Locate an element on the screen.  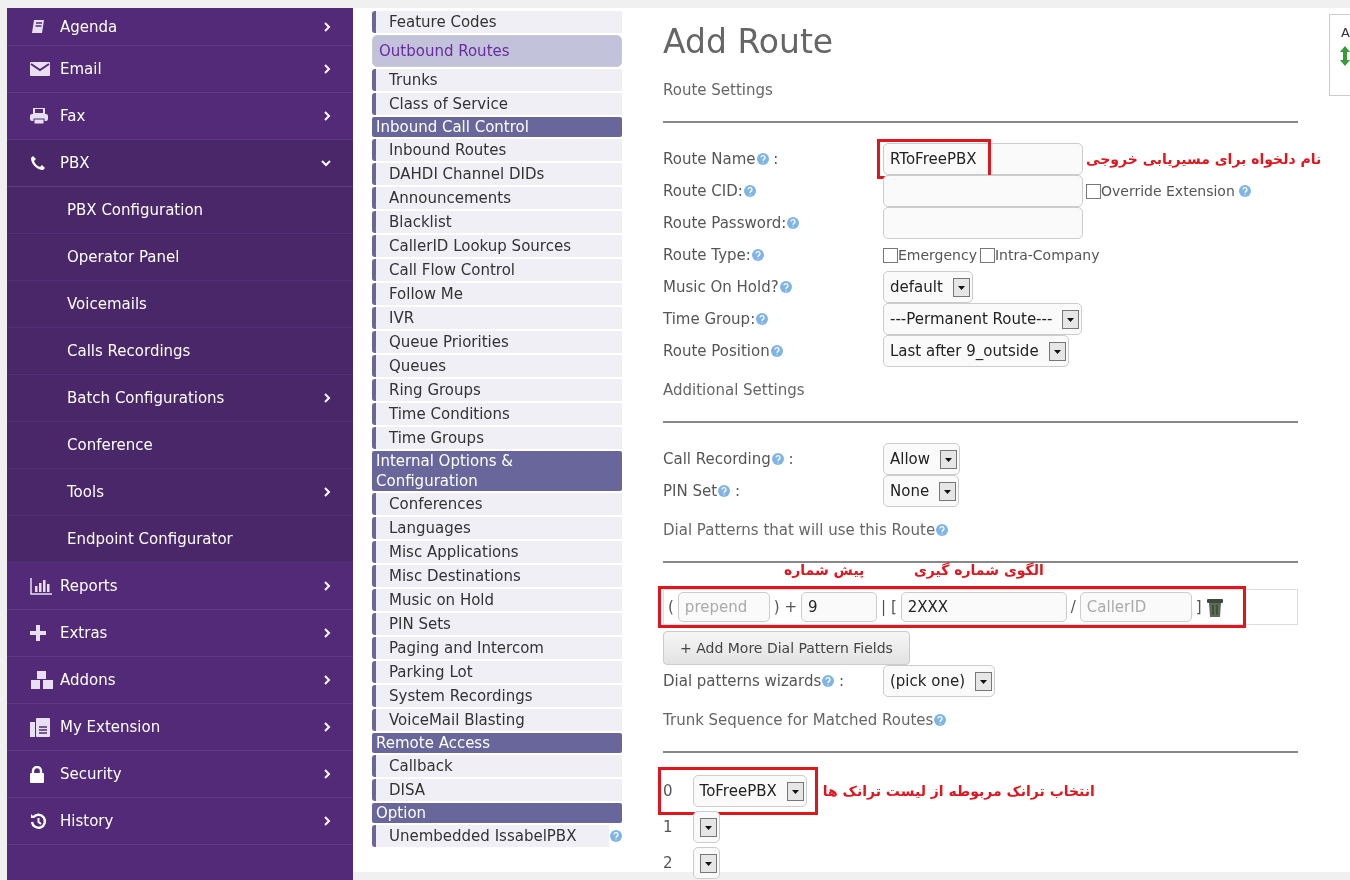
nav-link: DAHDI Channel DIDs is located at coordinates (497, 174).